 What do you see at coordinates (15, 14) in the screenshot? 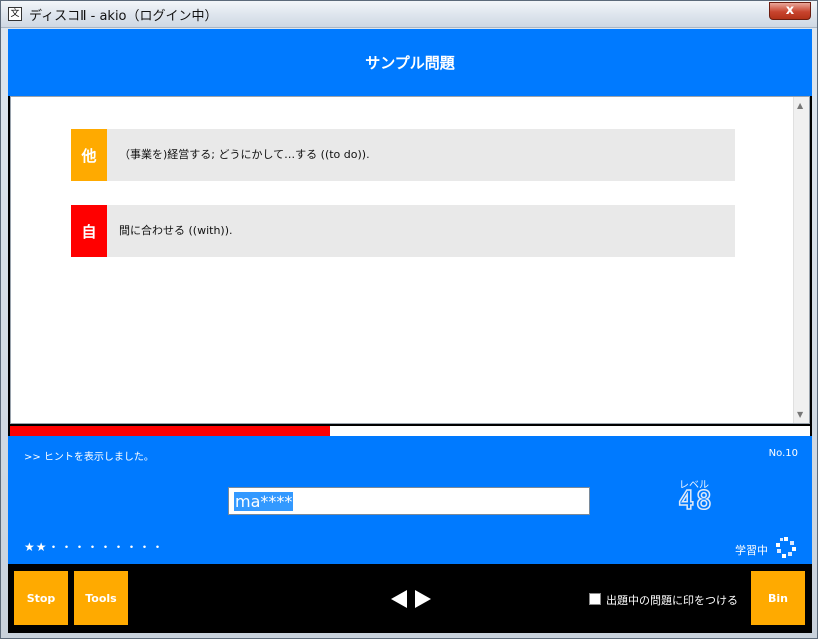
I see `app-icon: 文` at bounding box center [15, 14].